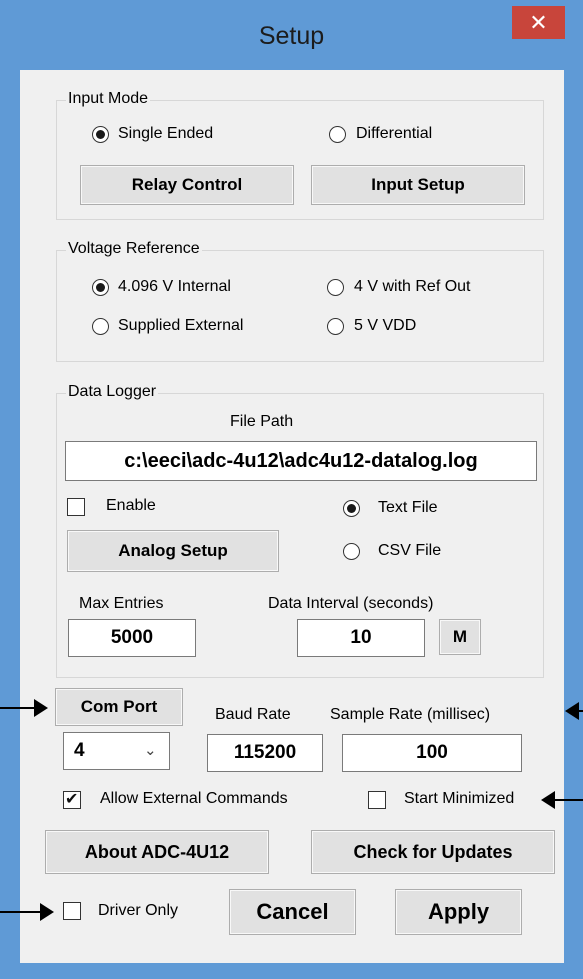  I want to click on com-port-button: Com Port, so click(119, 707).